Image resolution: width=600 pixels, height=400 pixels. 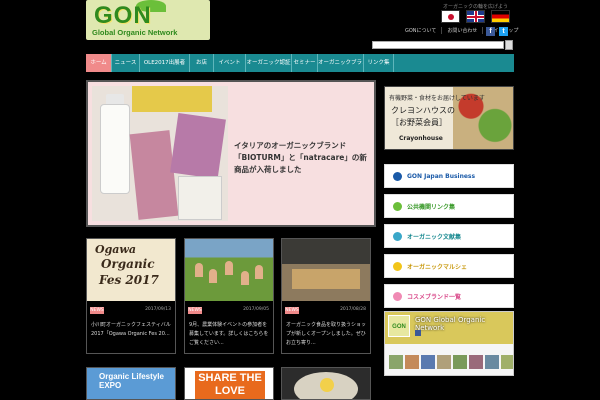 I want to click on nav-item-seminar: セミナー, so click(x=305, y=63).